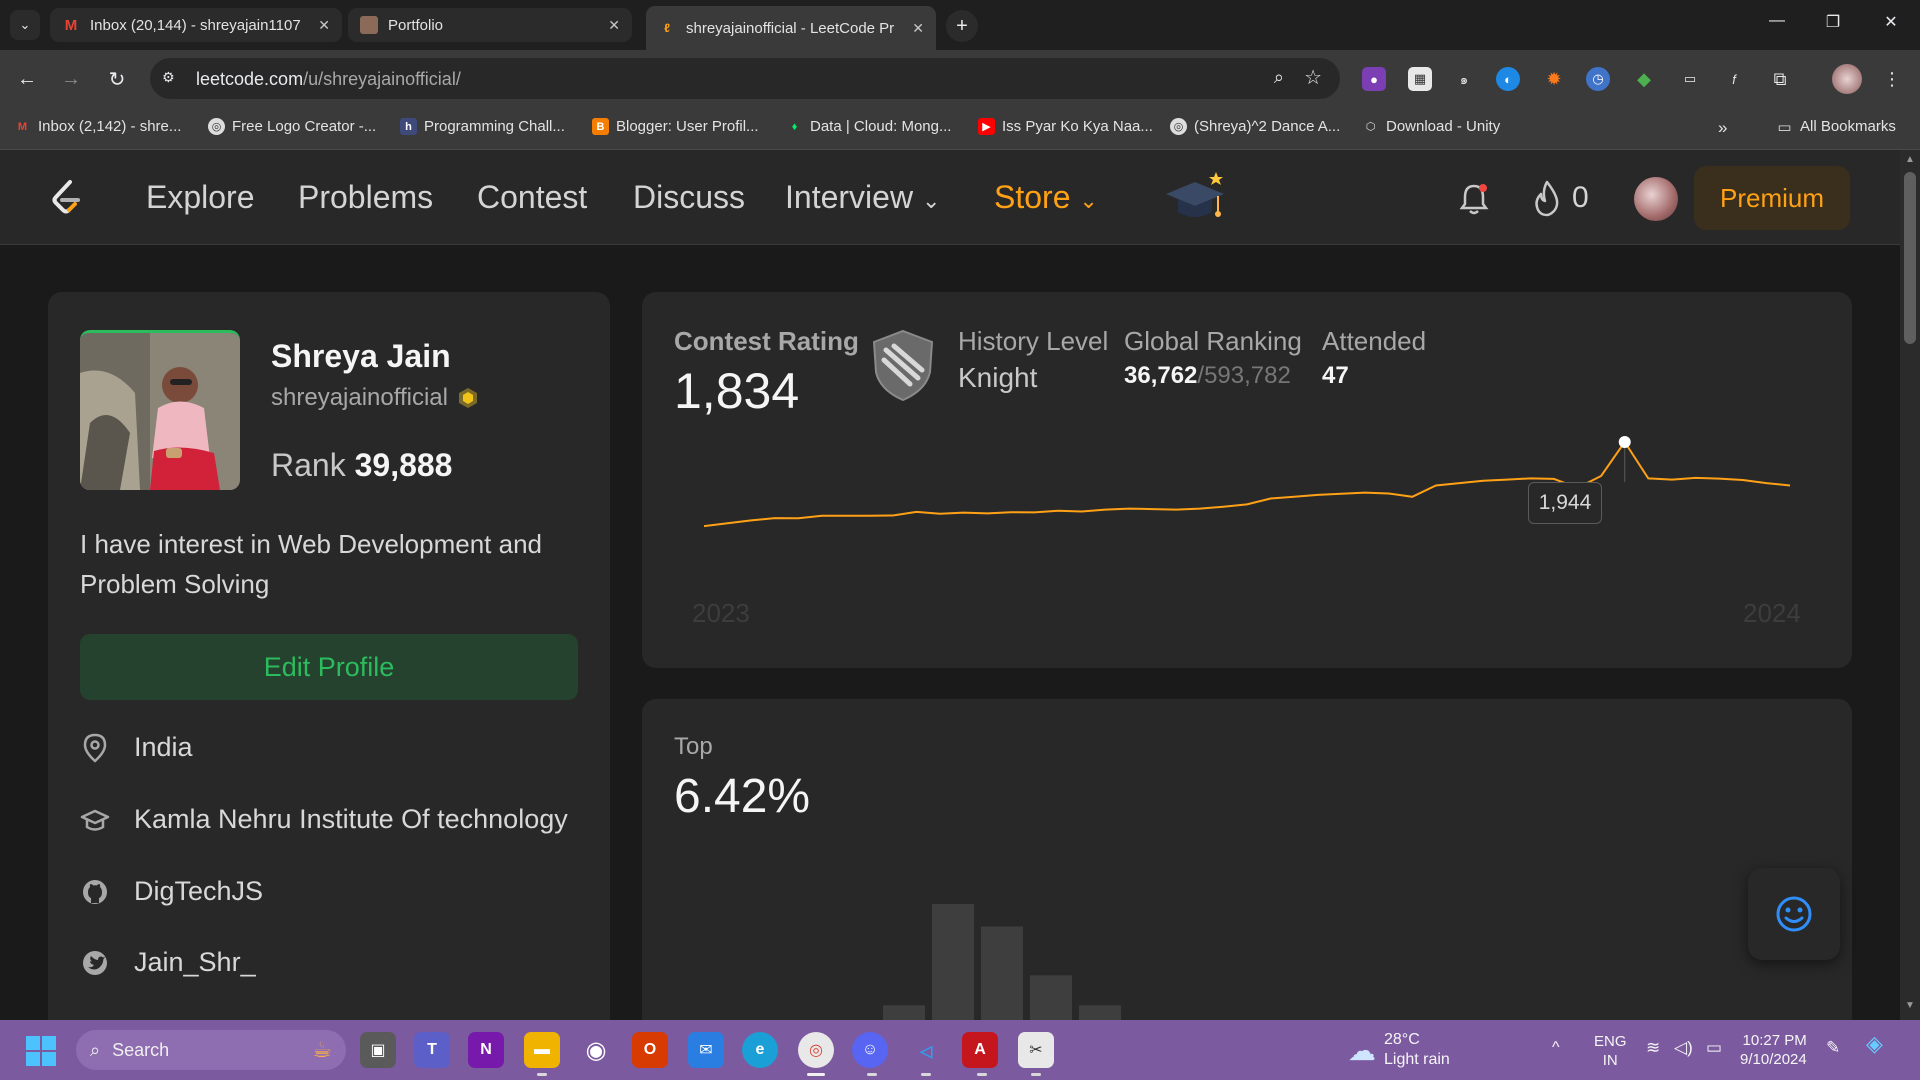  What do you see at coordinates (1036, 1050) in the screenshot?
I see `snipping-tool-icon: ✂` at bounding box center [1036, 1050].